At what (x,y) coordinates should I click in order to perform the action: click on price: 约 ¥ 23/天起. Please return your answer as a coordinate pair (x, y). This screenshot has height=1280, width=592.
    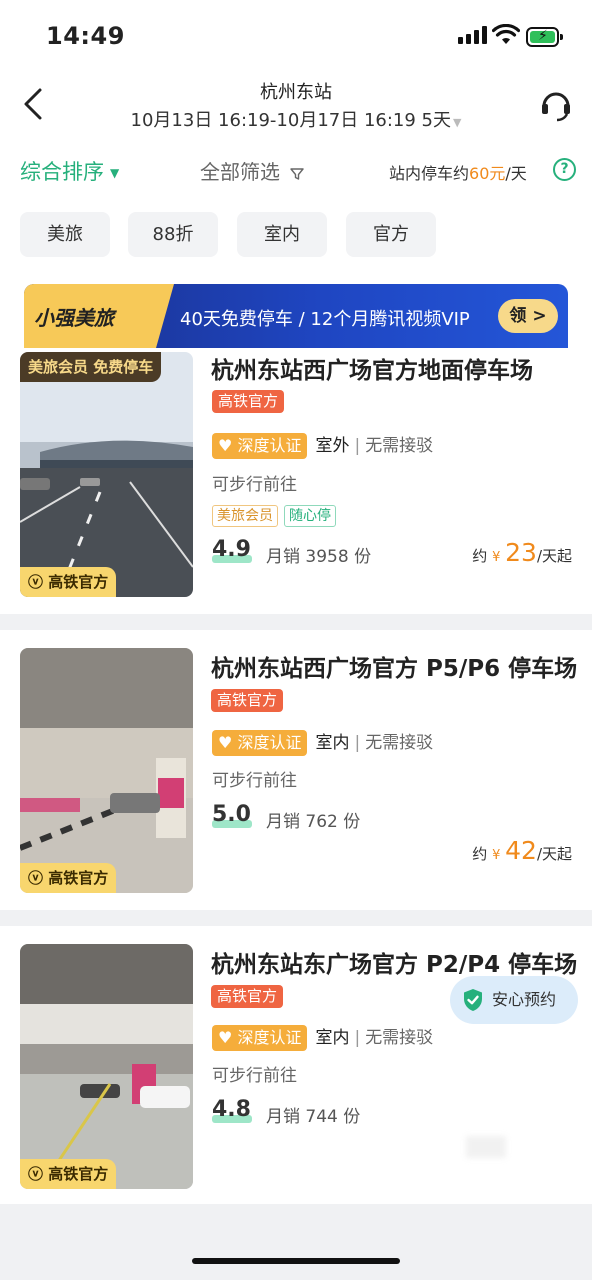
    Looking at the image, I should click on (522, 552).